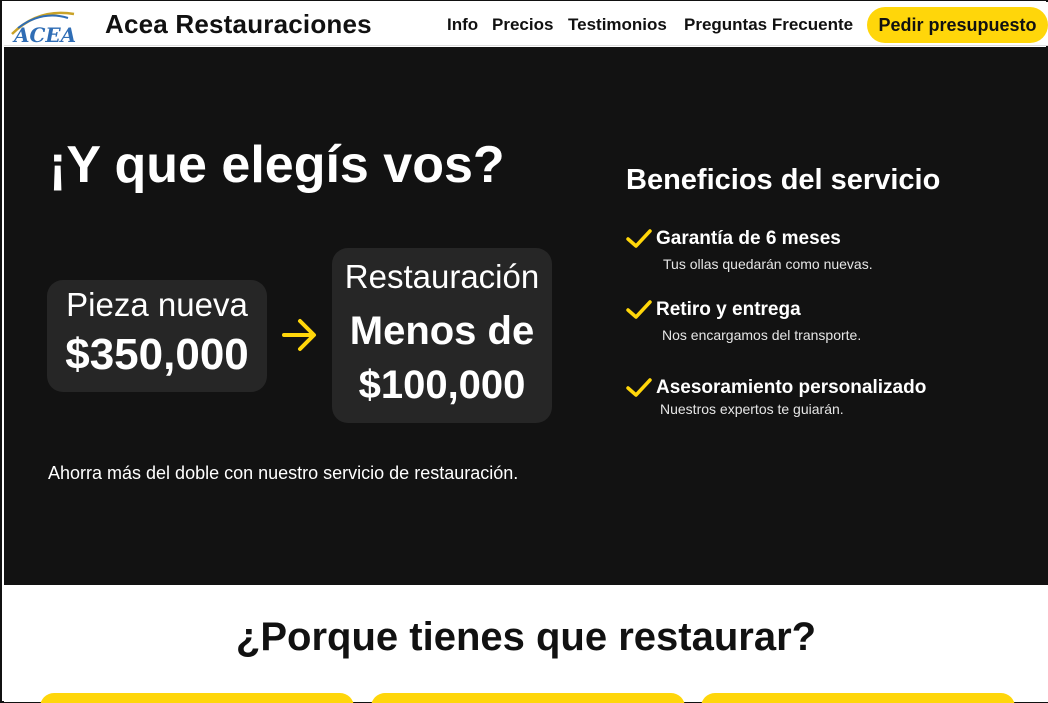 This screenshot has height=703, width=1048. I want to click on benefits-title: Beneficios del servicio, so click(783, 180).